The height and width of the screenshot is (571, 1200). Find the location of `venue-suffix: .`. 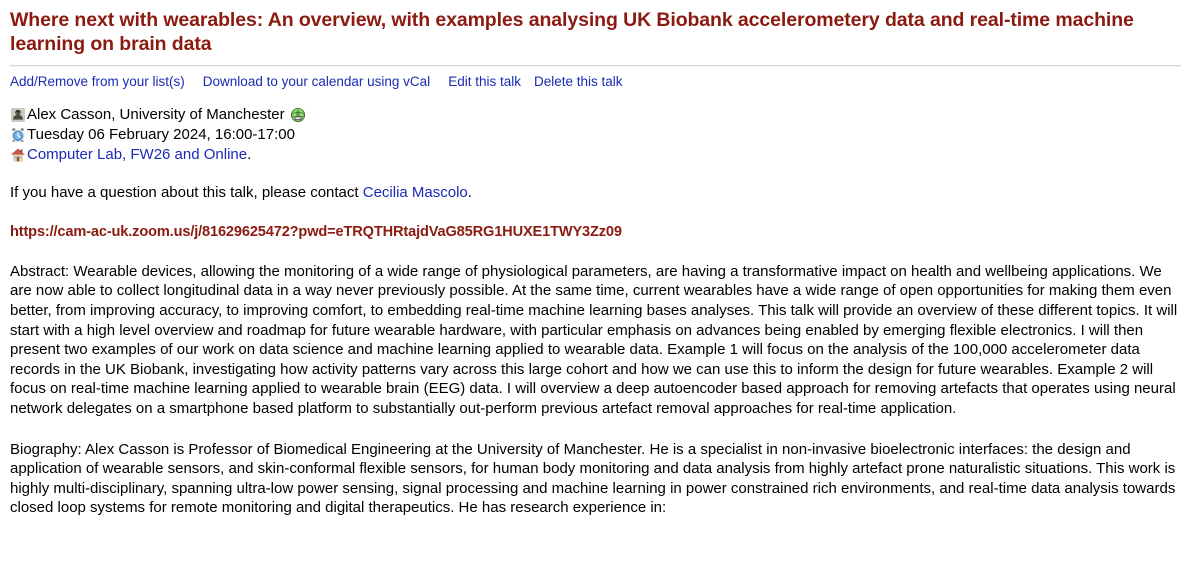

venue-suffix: . is located at coordinates (249, 154).